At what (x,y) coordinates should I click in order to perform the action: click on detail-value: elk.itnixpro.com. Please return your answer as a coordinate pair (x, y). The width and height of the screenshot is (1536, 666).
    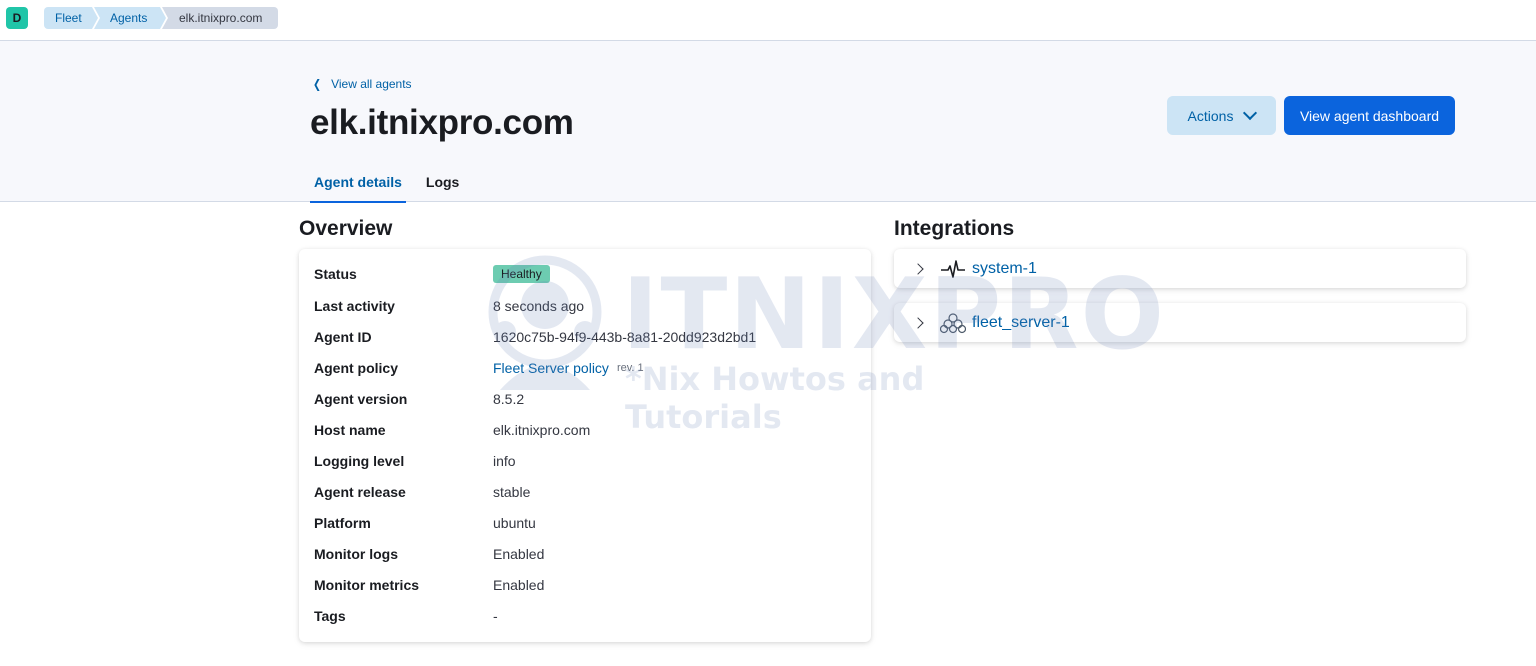
    Looking at the image, I should click on (542, 430).